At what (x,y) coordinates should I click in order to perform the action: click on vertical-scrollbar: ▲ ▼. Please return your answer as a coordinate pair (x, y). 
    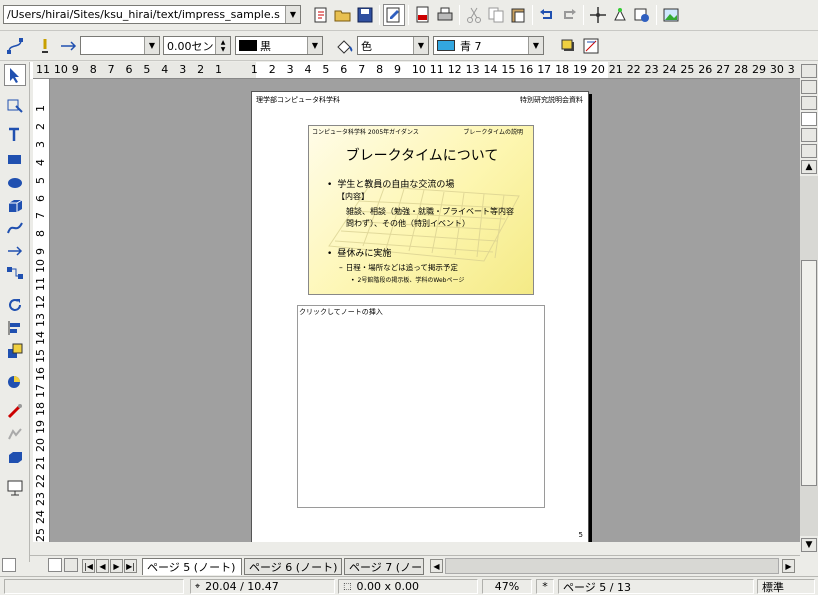
    Looking at the image, I should click on (809, 307).